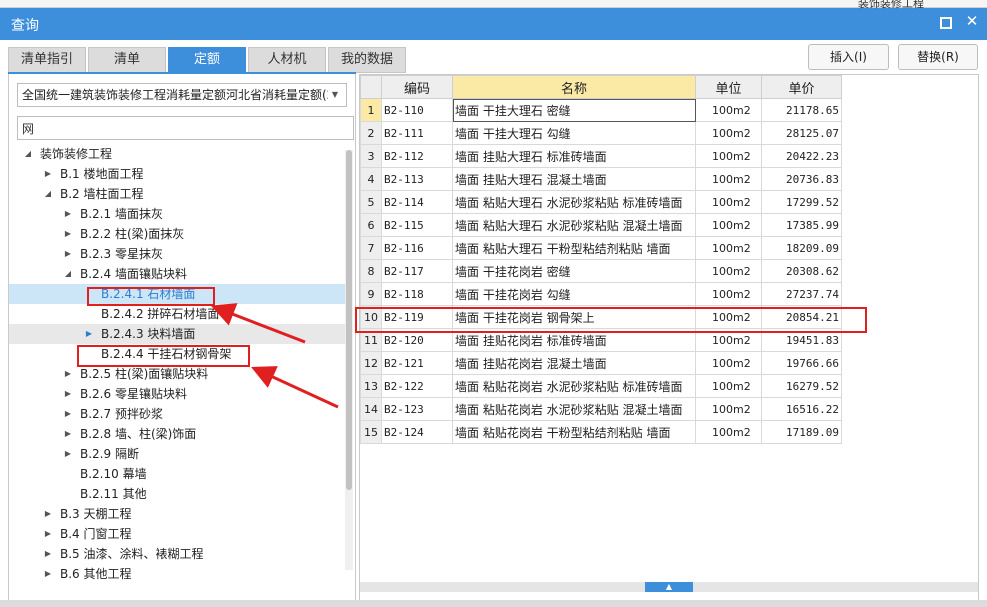 This screenshot has height=607, width=987. I want to click on collapse-up-icon: ▲, so click(669, 587).